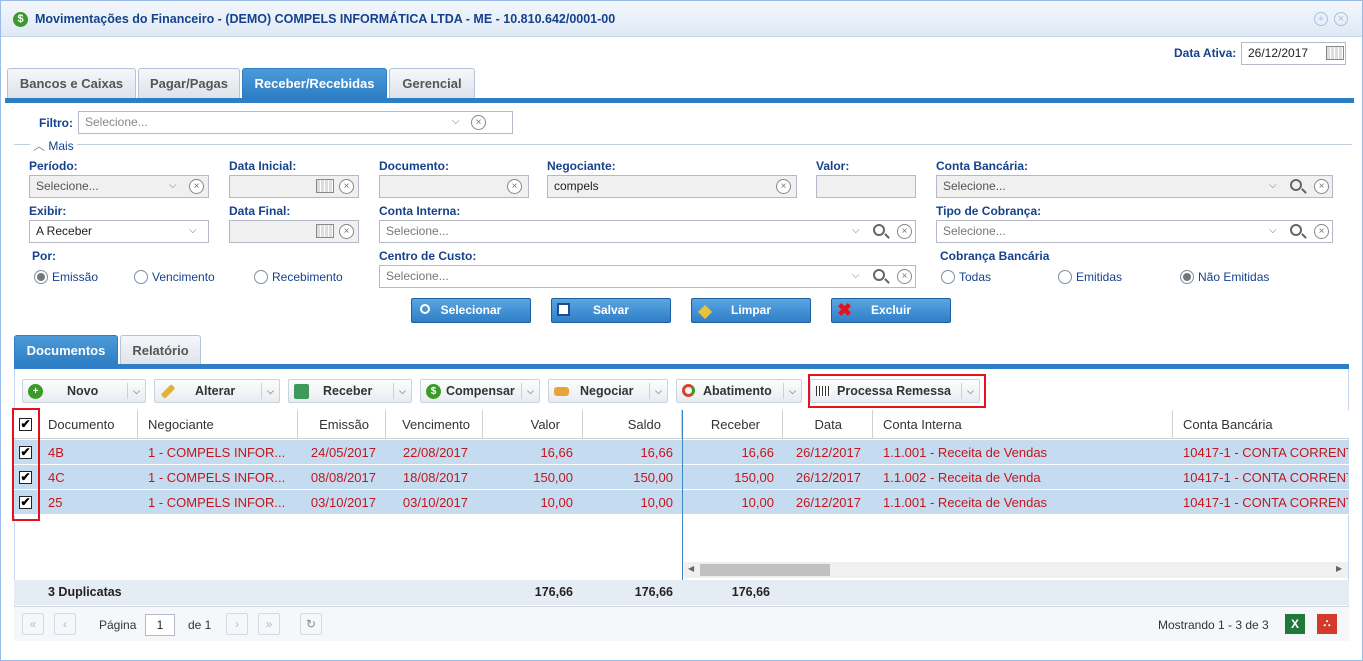 Image resolution: width=1363 pixels, height=661 pixels. I want to click on salvar-label: Salvar, so click(611, 310).